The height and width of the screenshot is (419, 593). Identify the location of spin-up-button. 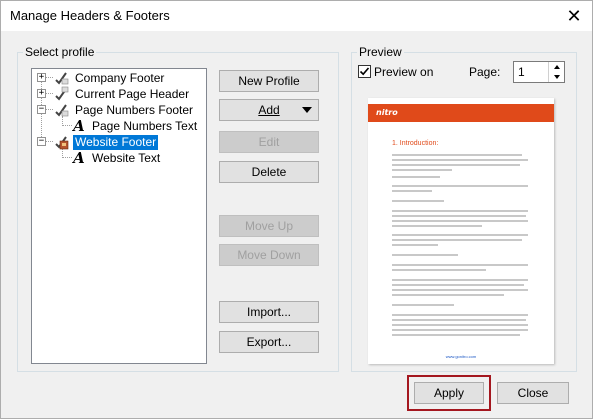
(556, 67).